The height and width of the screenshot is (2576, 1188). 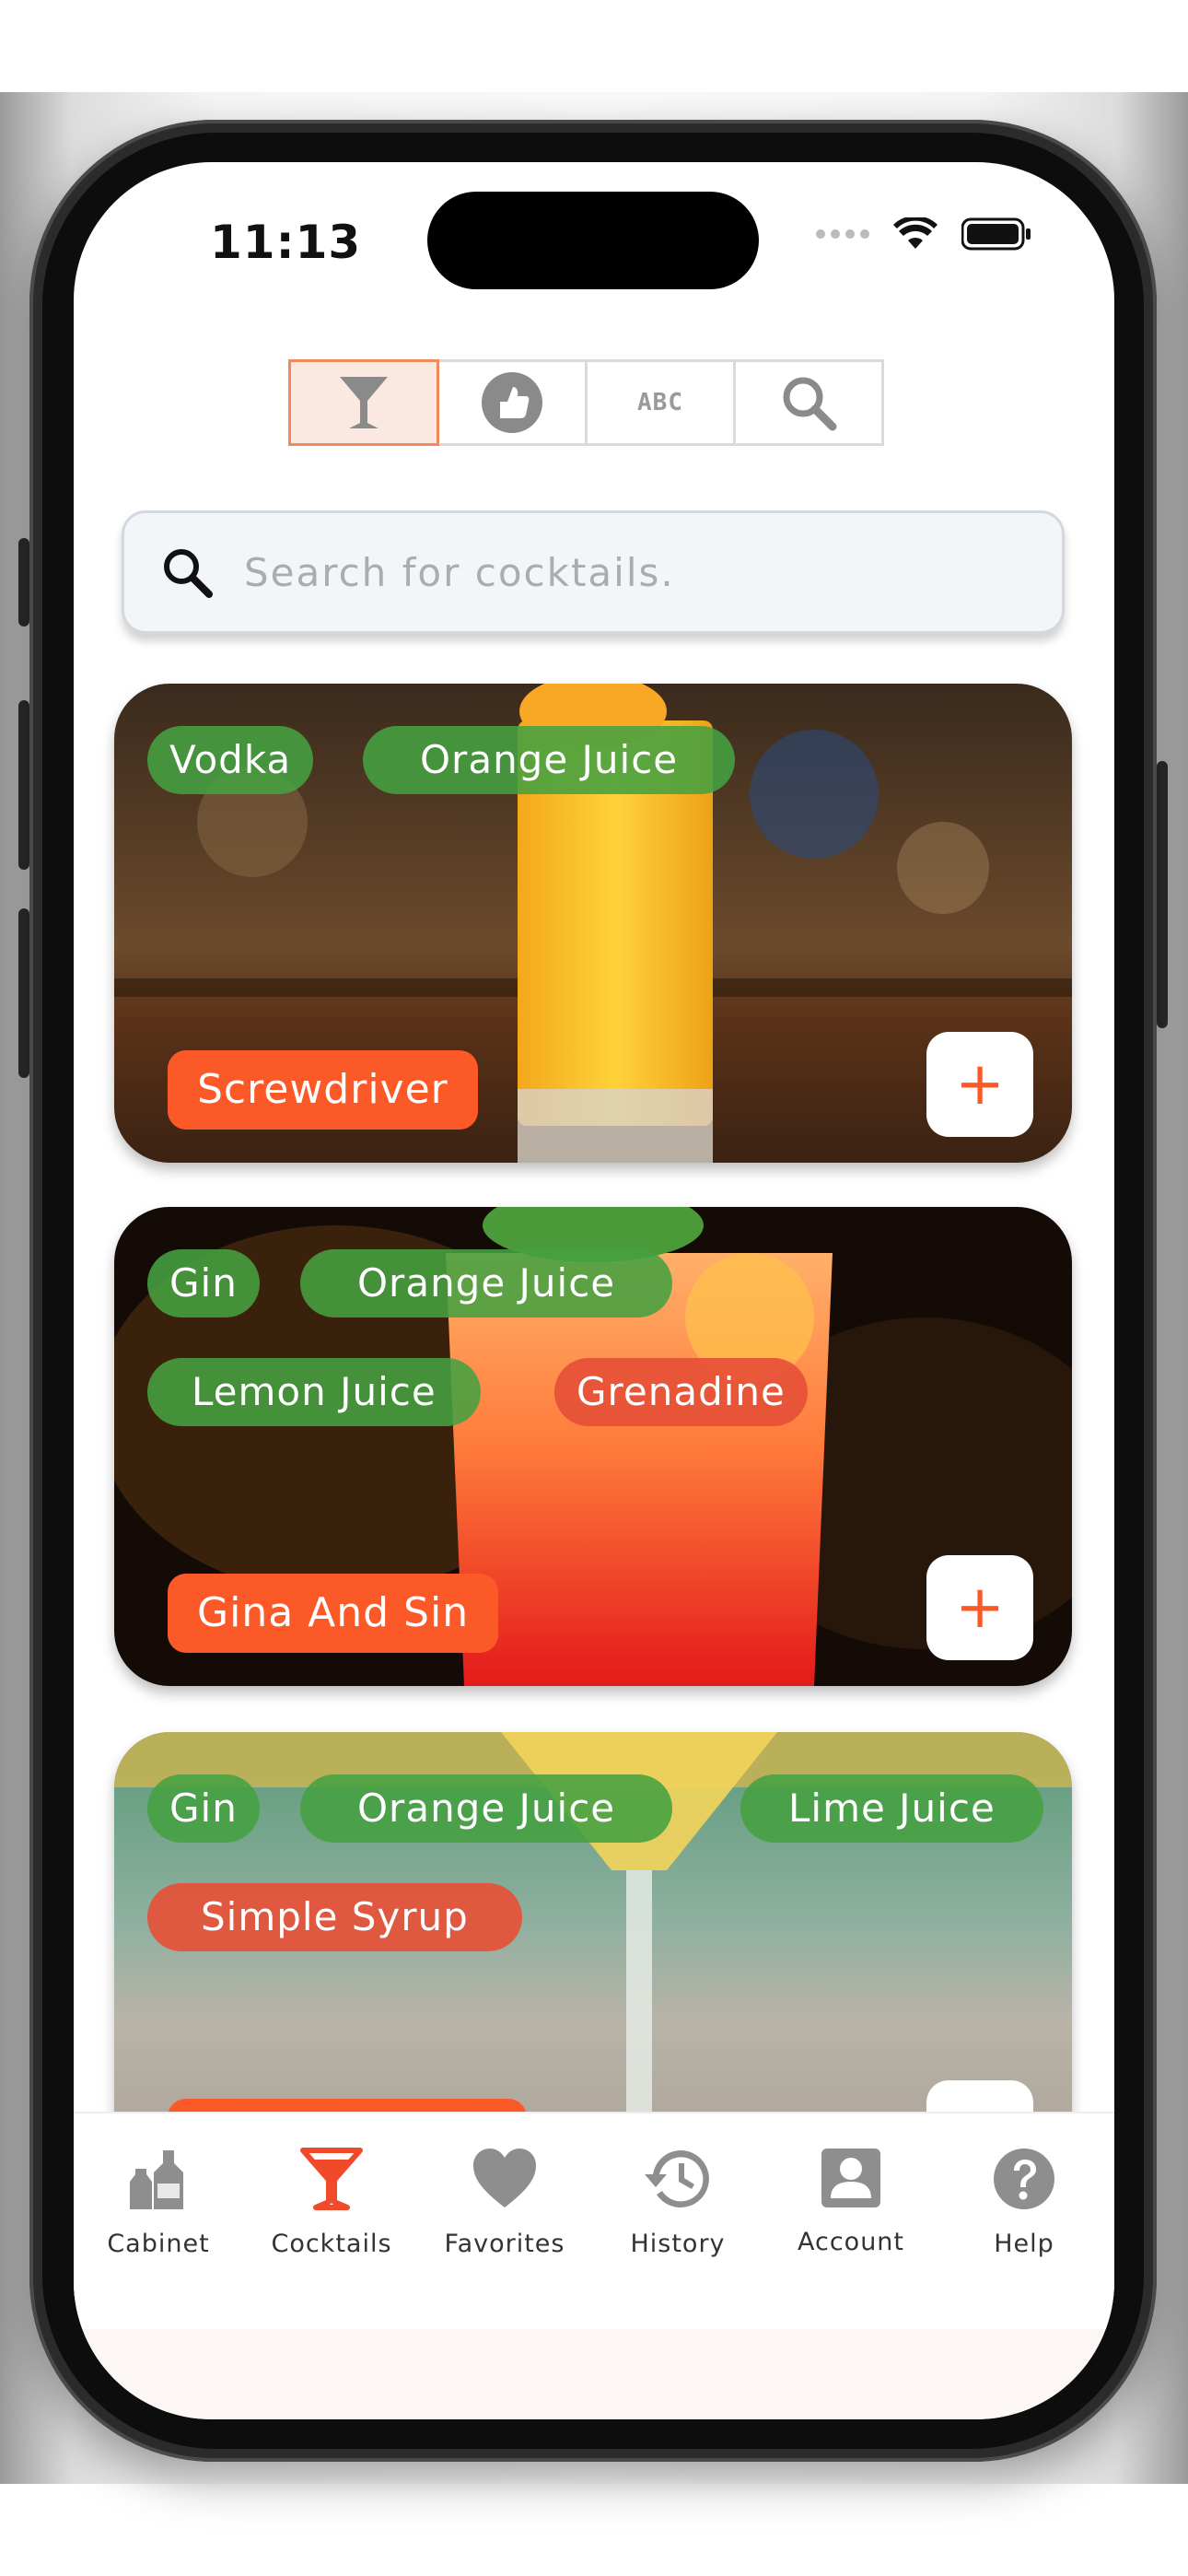 I want to click on tab-favorites: Favorites, so click(x=504, y=2202).